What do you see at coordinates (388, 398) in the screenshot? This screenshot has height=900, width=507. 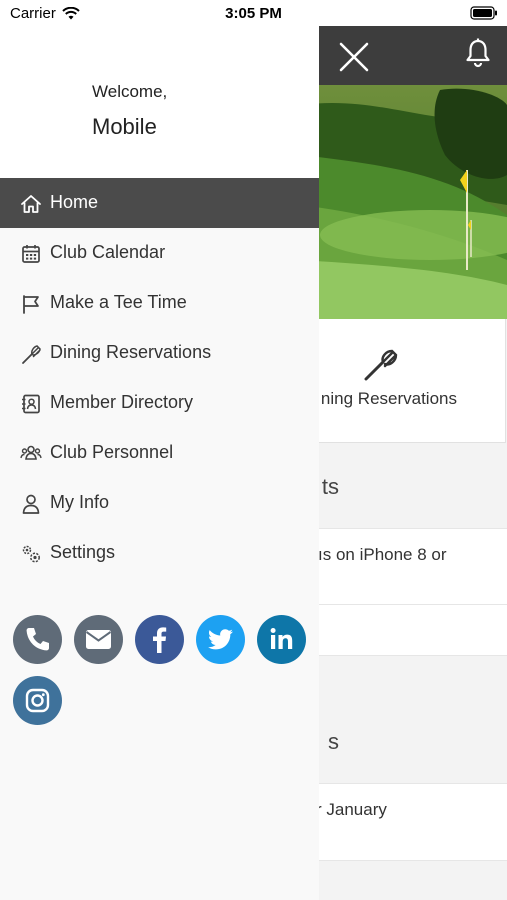 I see `quick-link-label: ning Reservations` at bounding box center [388, 398].